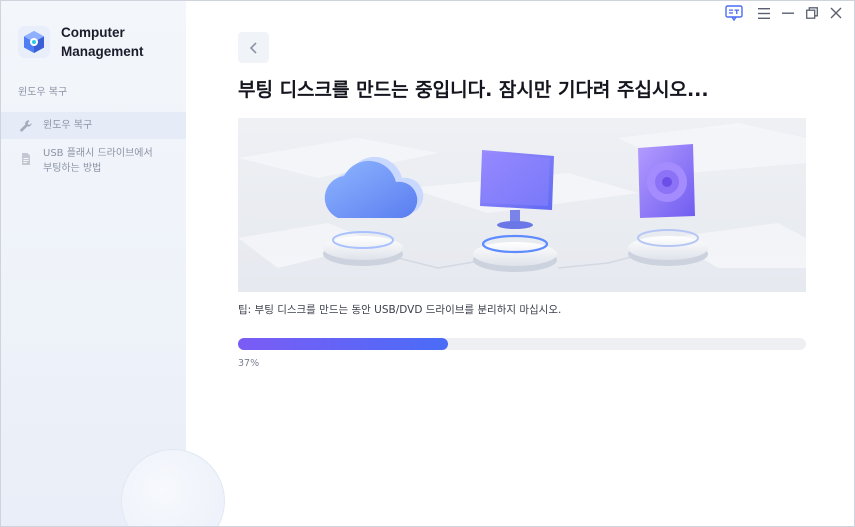 The height and width of the screenshot is (527, 855). What do you see at coordinates (68, 125) in the screenshot?
I see `sidebar-item-label: 윈도우 복구` at bounding box center [68, 125].